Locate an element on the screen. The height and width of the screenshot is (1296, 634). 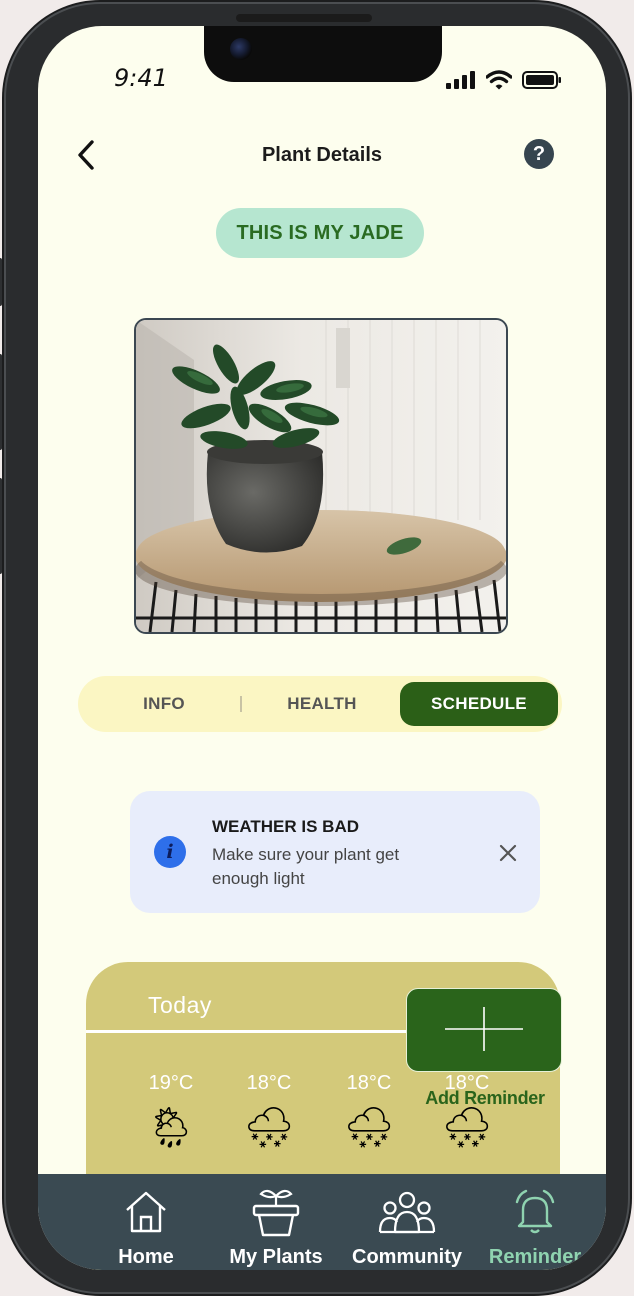
nav-home: Home is located at coordinates (146, 1222).